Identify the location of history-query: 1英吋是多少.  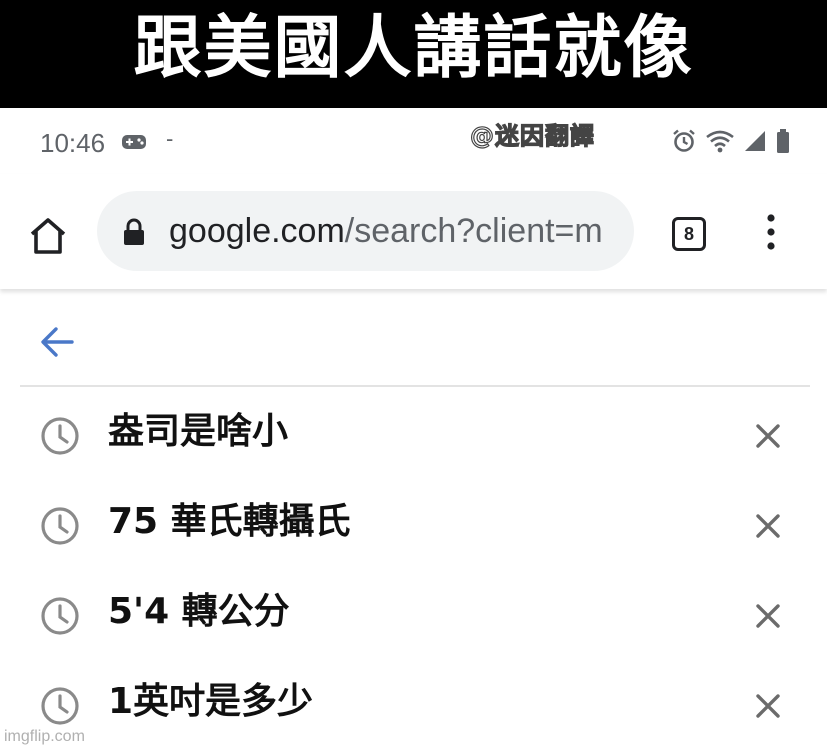
(211, 701).